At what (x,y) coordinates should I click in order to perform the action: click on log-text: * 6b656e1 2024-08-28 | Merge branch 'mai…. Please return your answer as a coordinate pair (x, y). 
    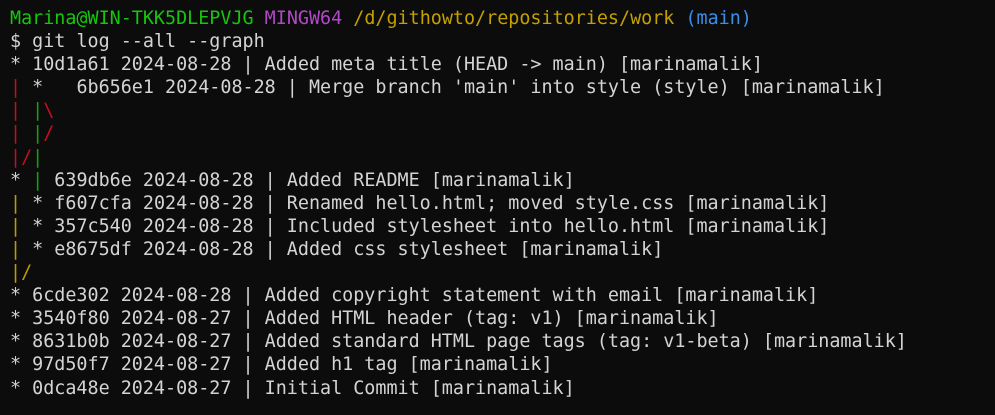
    Looking at the image, I should click on (453, 88).